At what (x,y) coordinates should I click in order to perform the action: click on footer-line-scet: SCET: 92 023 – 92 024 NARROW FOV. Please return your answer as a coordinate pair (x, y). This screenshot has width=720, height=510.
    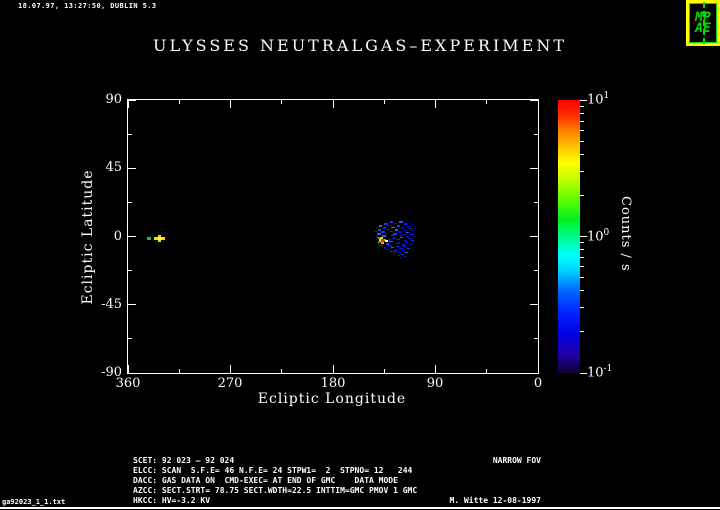
    Looking at the image, I should click on (337, 461).